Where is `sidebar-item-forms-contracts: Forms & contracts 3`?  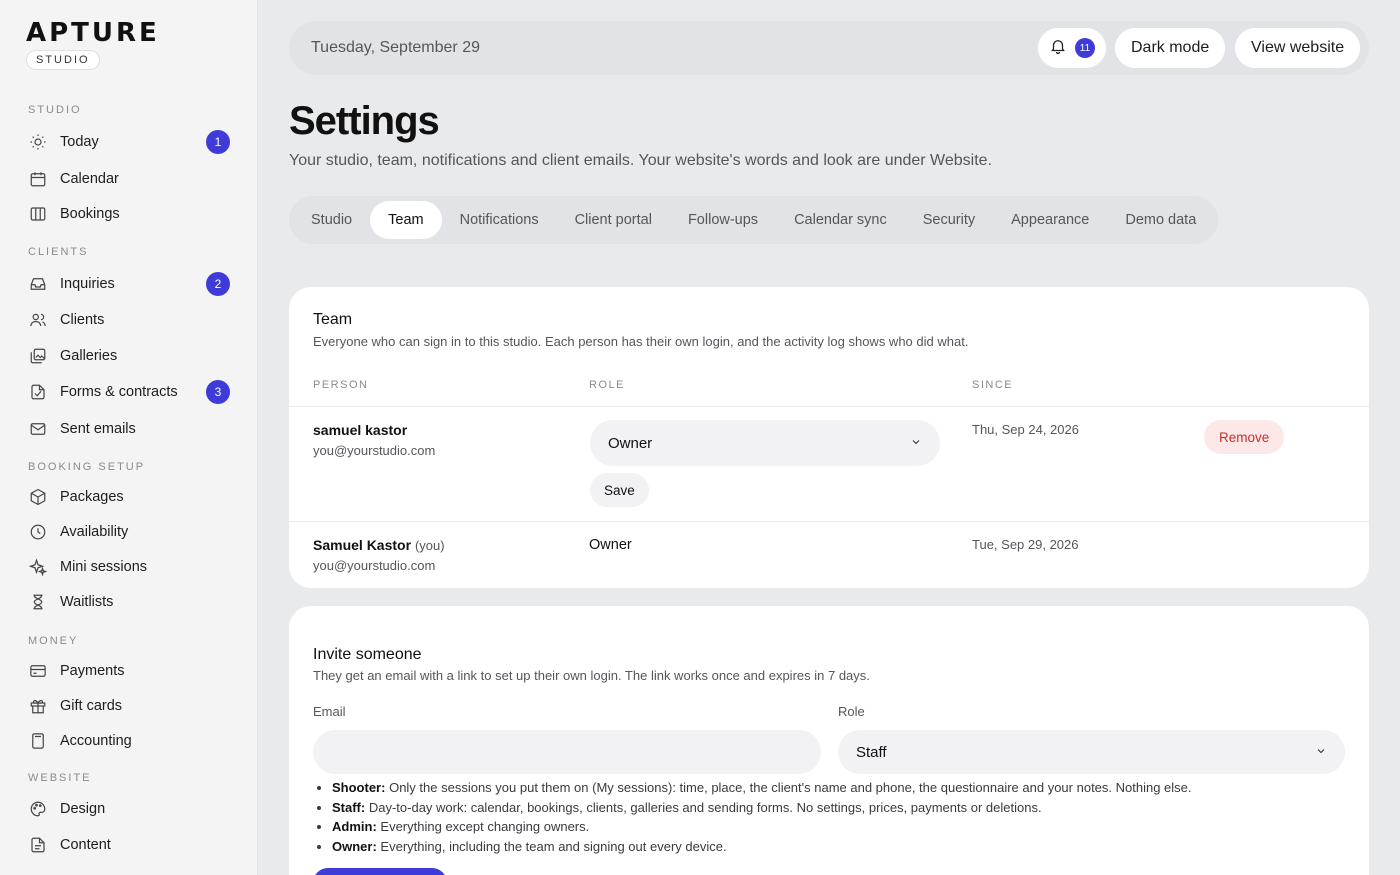 sidebar-item-forms-contracts: Forms & contracts 3 is located at coordinates (129, 392).